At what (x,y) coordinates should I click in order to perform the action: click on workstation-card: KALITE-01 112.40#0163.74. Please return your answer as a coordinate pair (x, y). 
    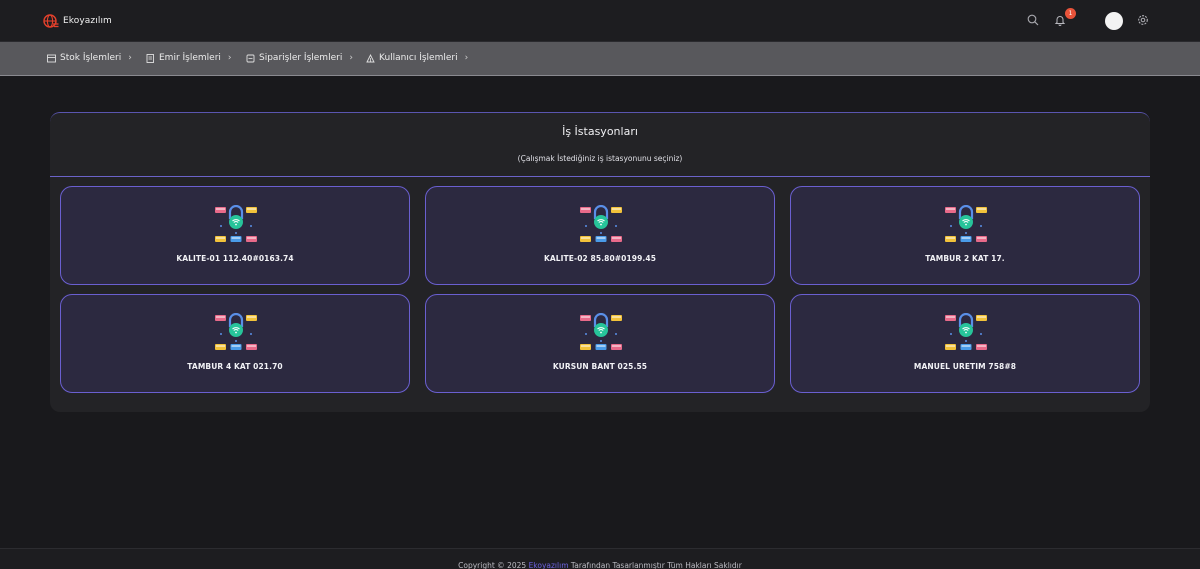
    Looking at the image, I should click on (235, 235).